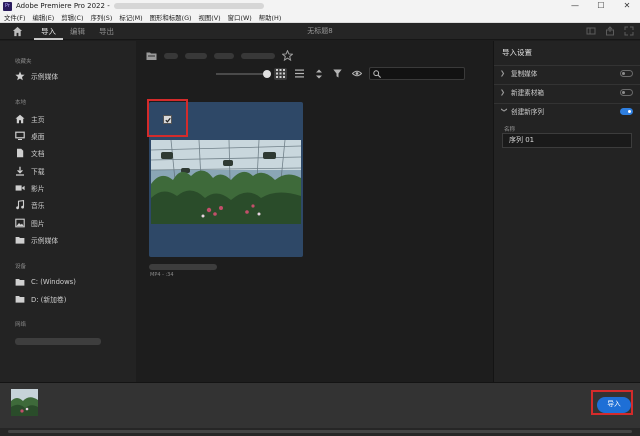  What do you see at coordinates (38, 223) in the screenshot?
I see `sidebar-item-label: 图片` at bounding box center [38, 223].